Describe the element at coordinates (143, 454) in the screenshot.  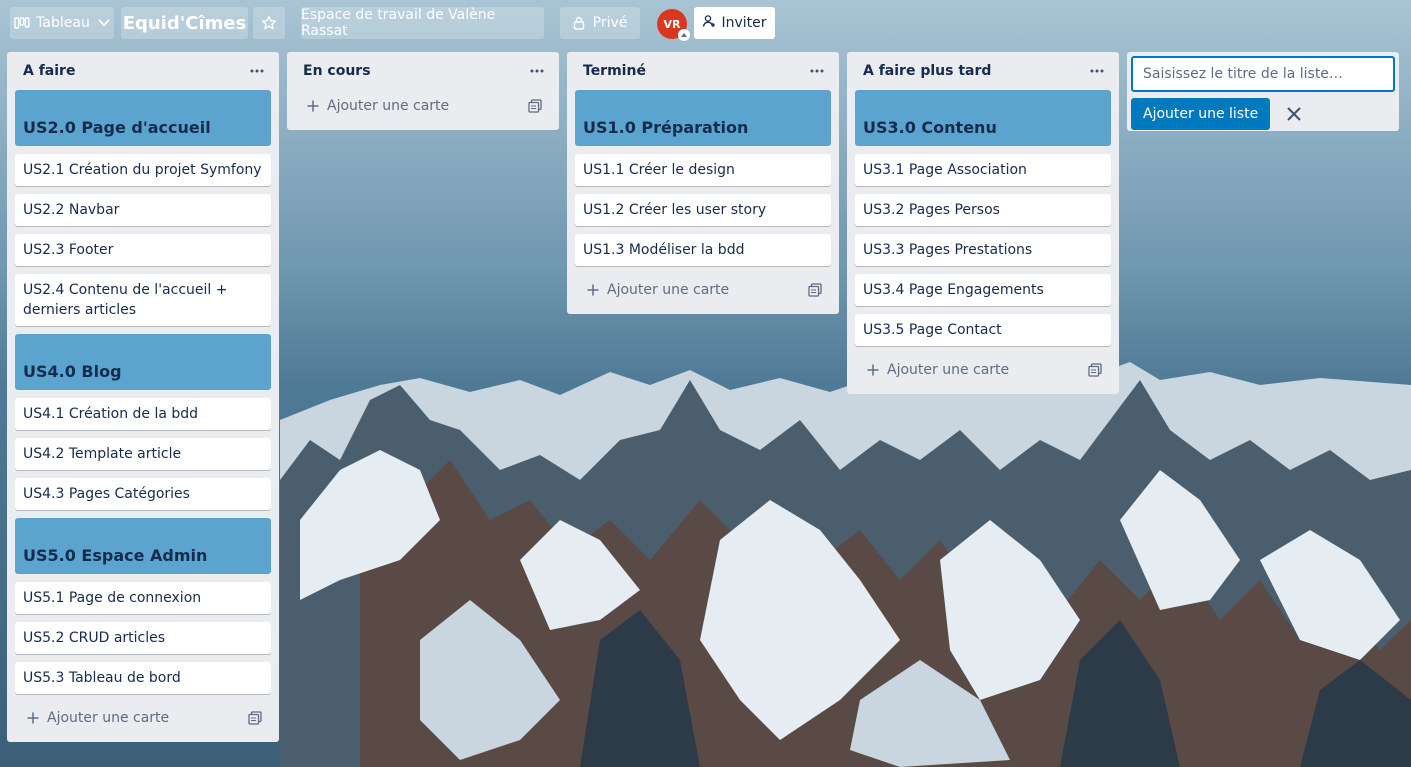
I see `card: US4.2 Template article` at that location.